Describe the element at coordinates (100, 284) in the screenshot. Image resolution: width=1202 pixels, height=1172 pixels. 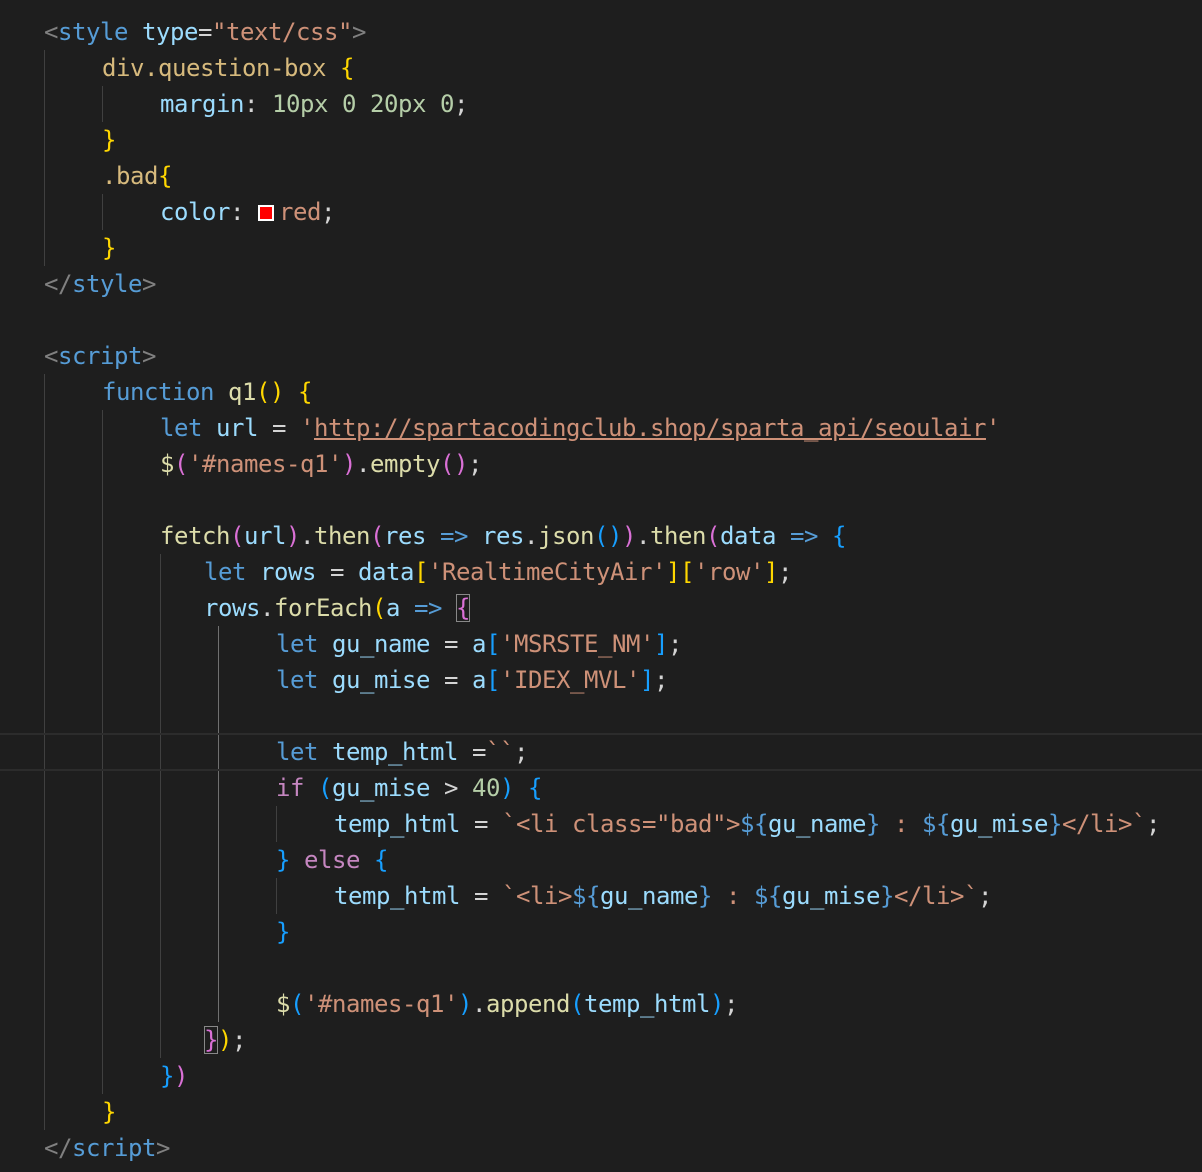
I see `code-line: </style>` at that location.